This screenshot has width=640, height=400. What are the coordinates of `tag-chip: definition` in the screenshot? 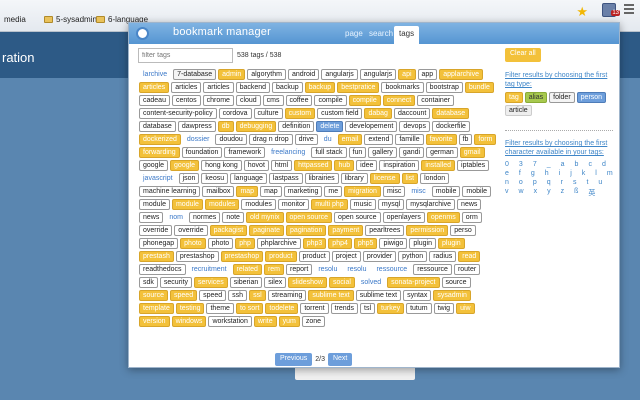 It's located at (296, 126).